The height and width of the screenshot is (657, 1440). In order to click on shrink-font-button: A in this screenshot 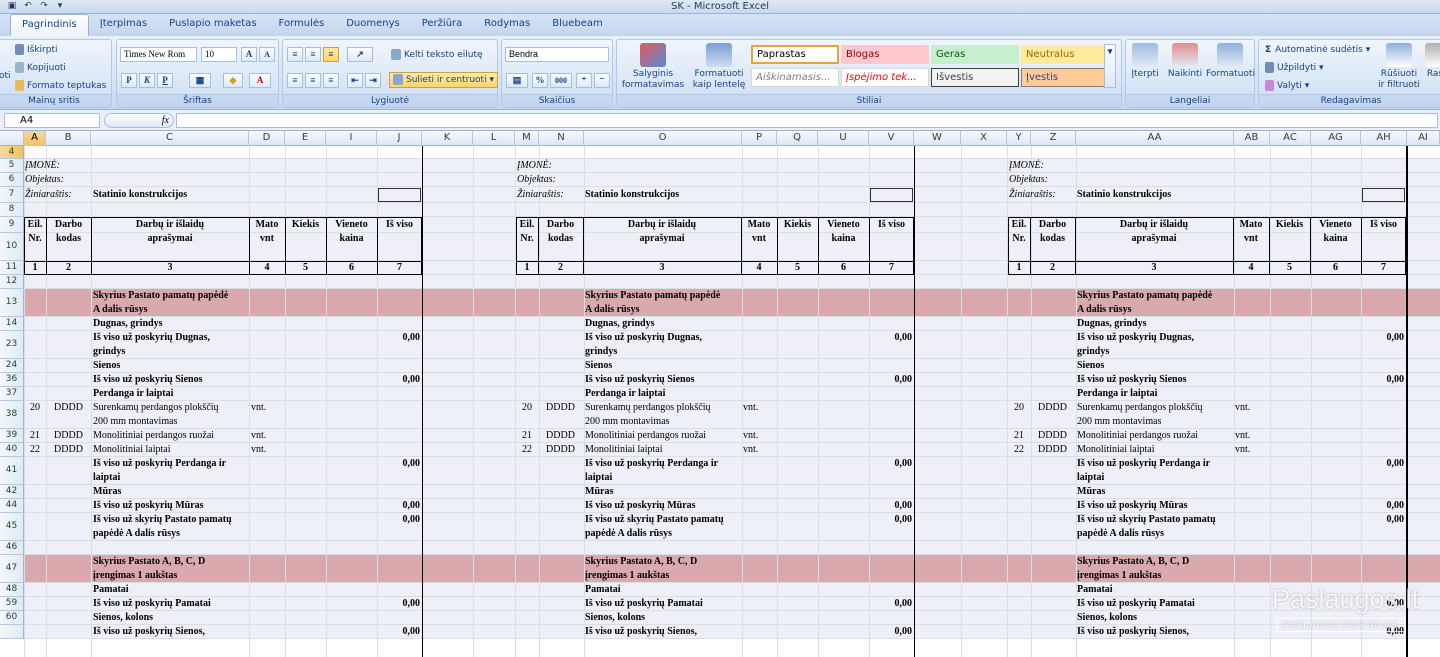, I will do `click(267, 54)`.